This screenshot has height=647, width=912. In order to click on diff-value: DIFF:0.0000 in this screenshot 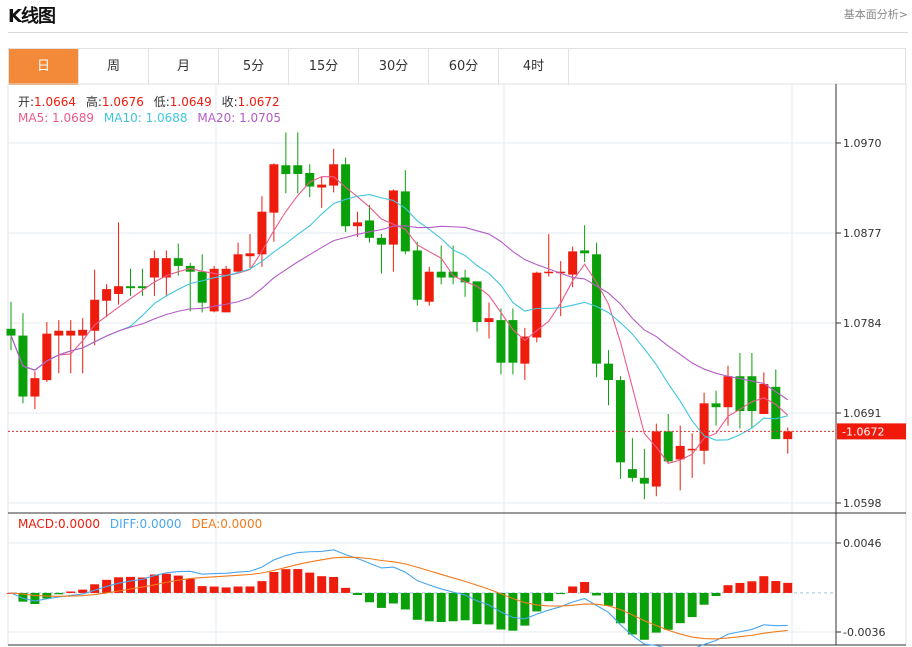, I will do `click(145, 524)`.